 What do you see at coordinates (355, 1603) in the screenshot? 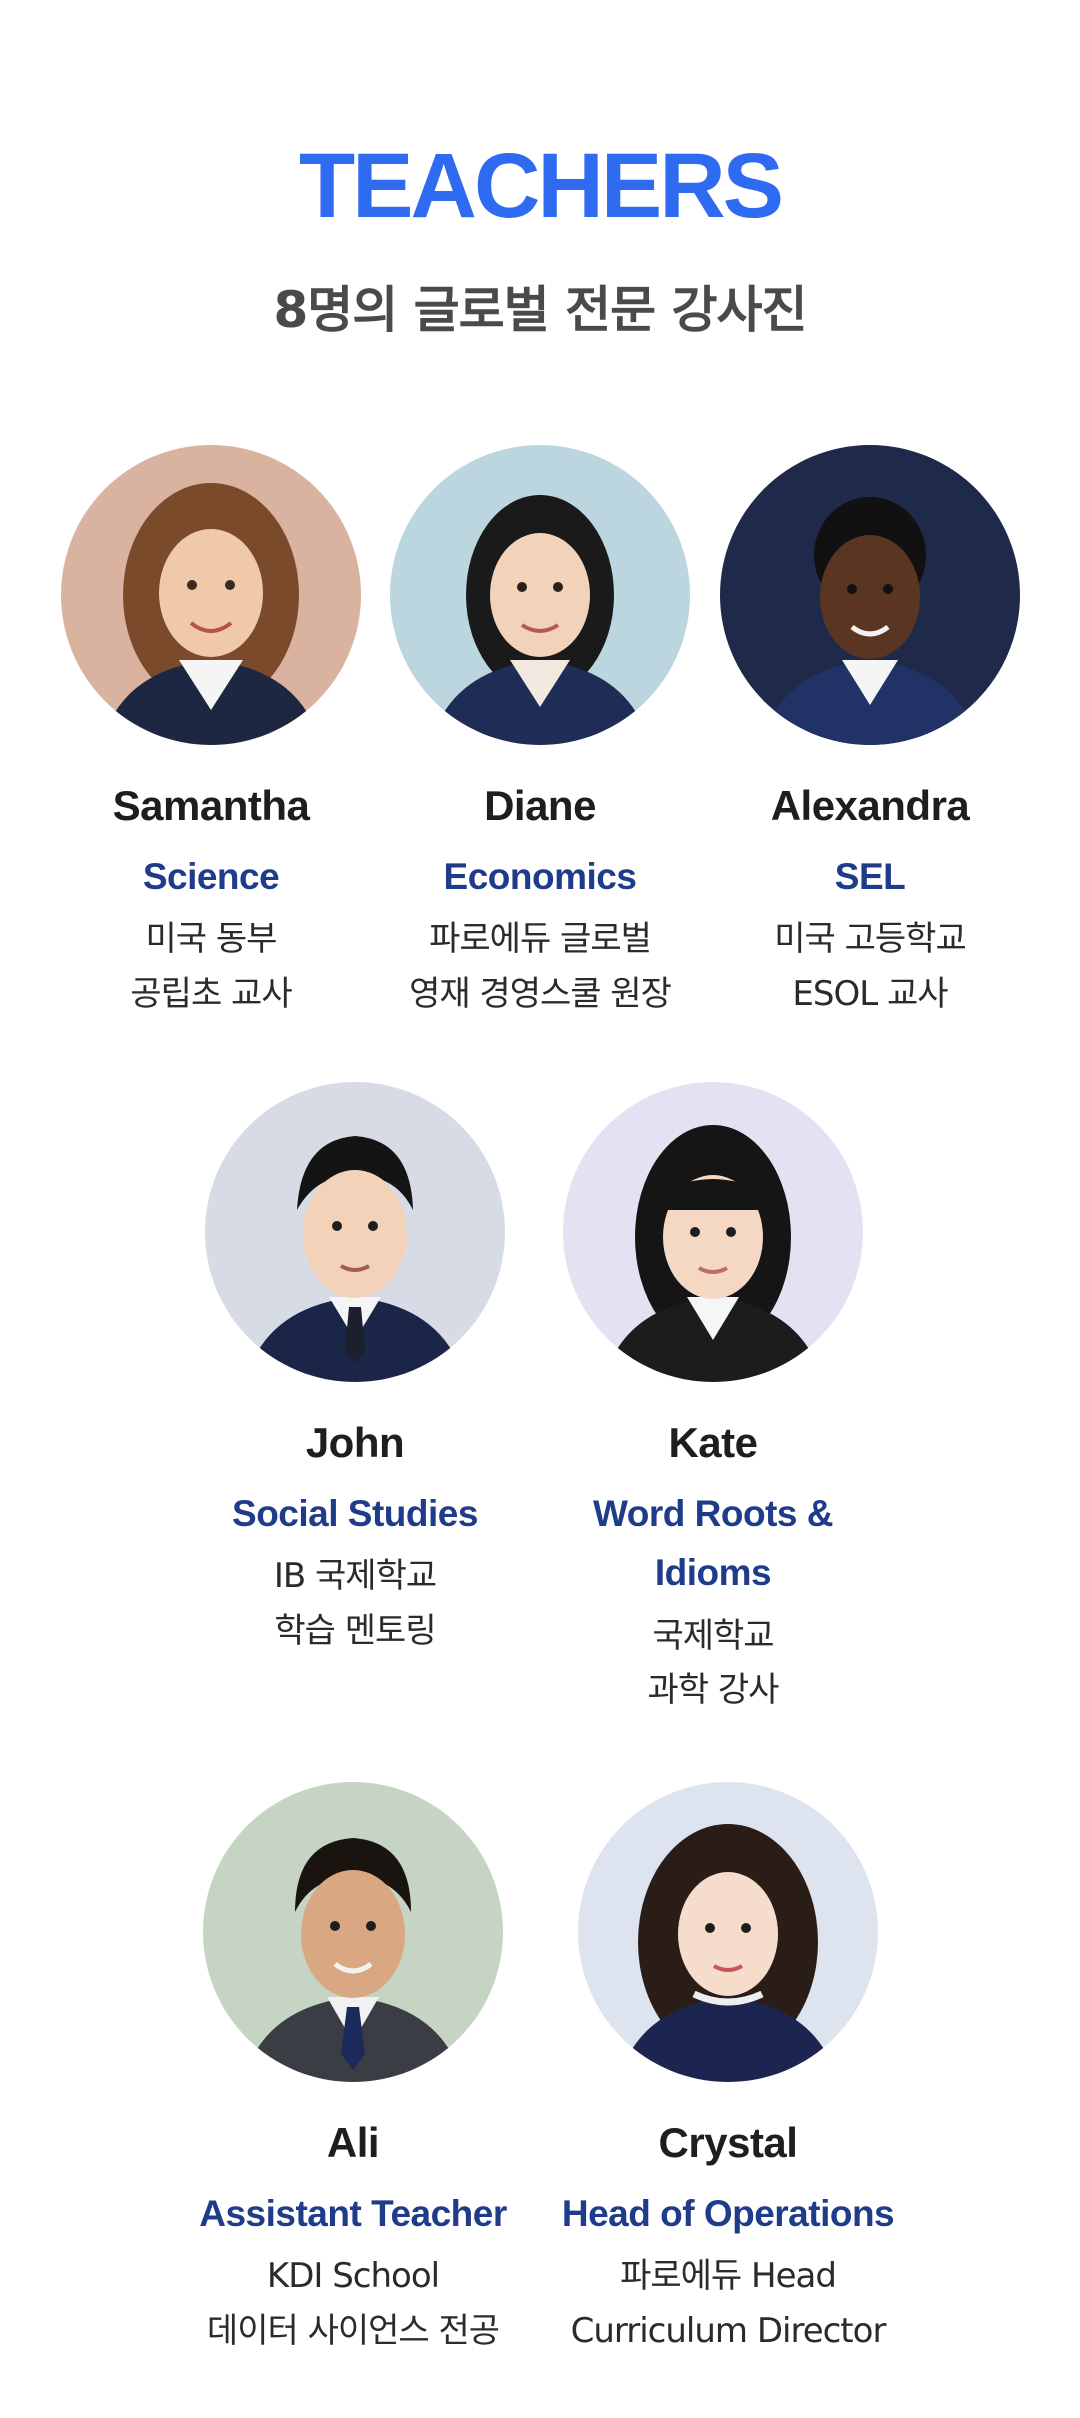
I see `teacher-description: IB 국제학교 학습 멘토링` at bounding box center [355, 1603].